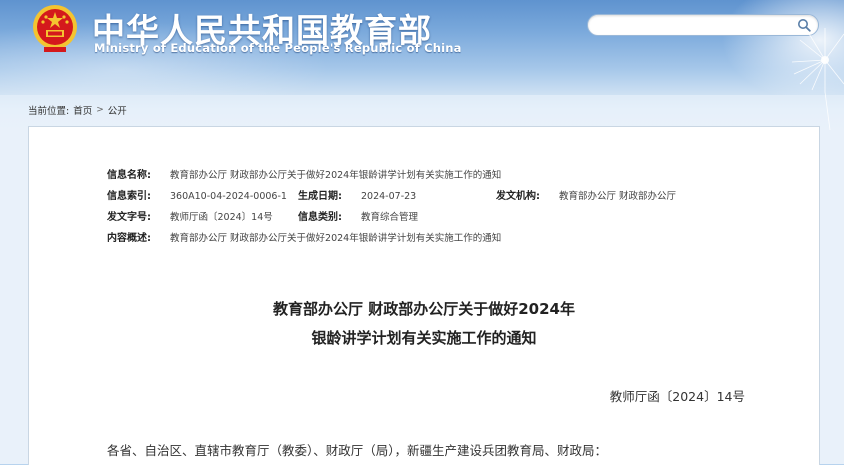  Describe the element at coordinates (320, 196) in the screenshot. I see `meta-date-label: 生成日期:` at that location.